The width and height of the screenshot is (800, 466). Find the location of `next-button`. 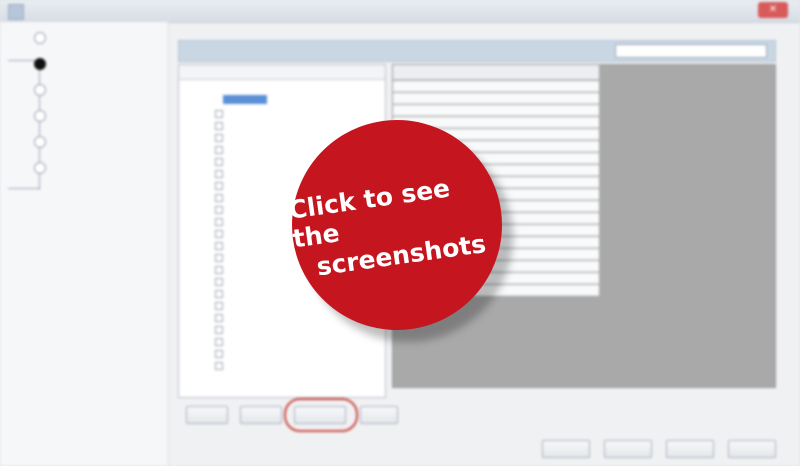

next-button is located at coordinates (628, 449).